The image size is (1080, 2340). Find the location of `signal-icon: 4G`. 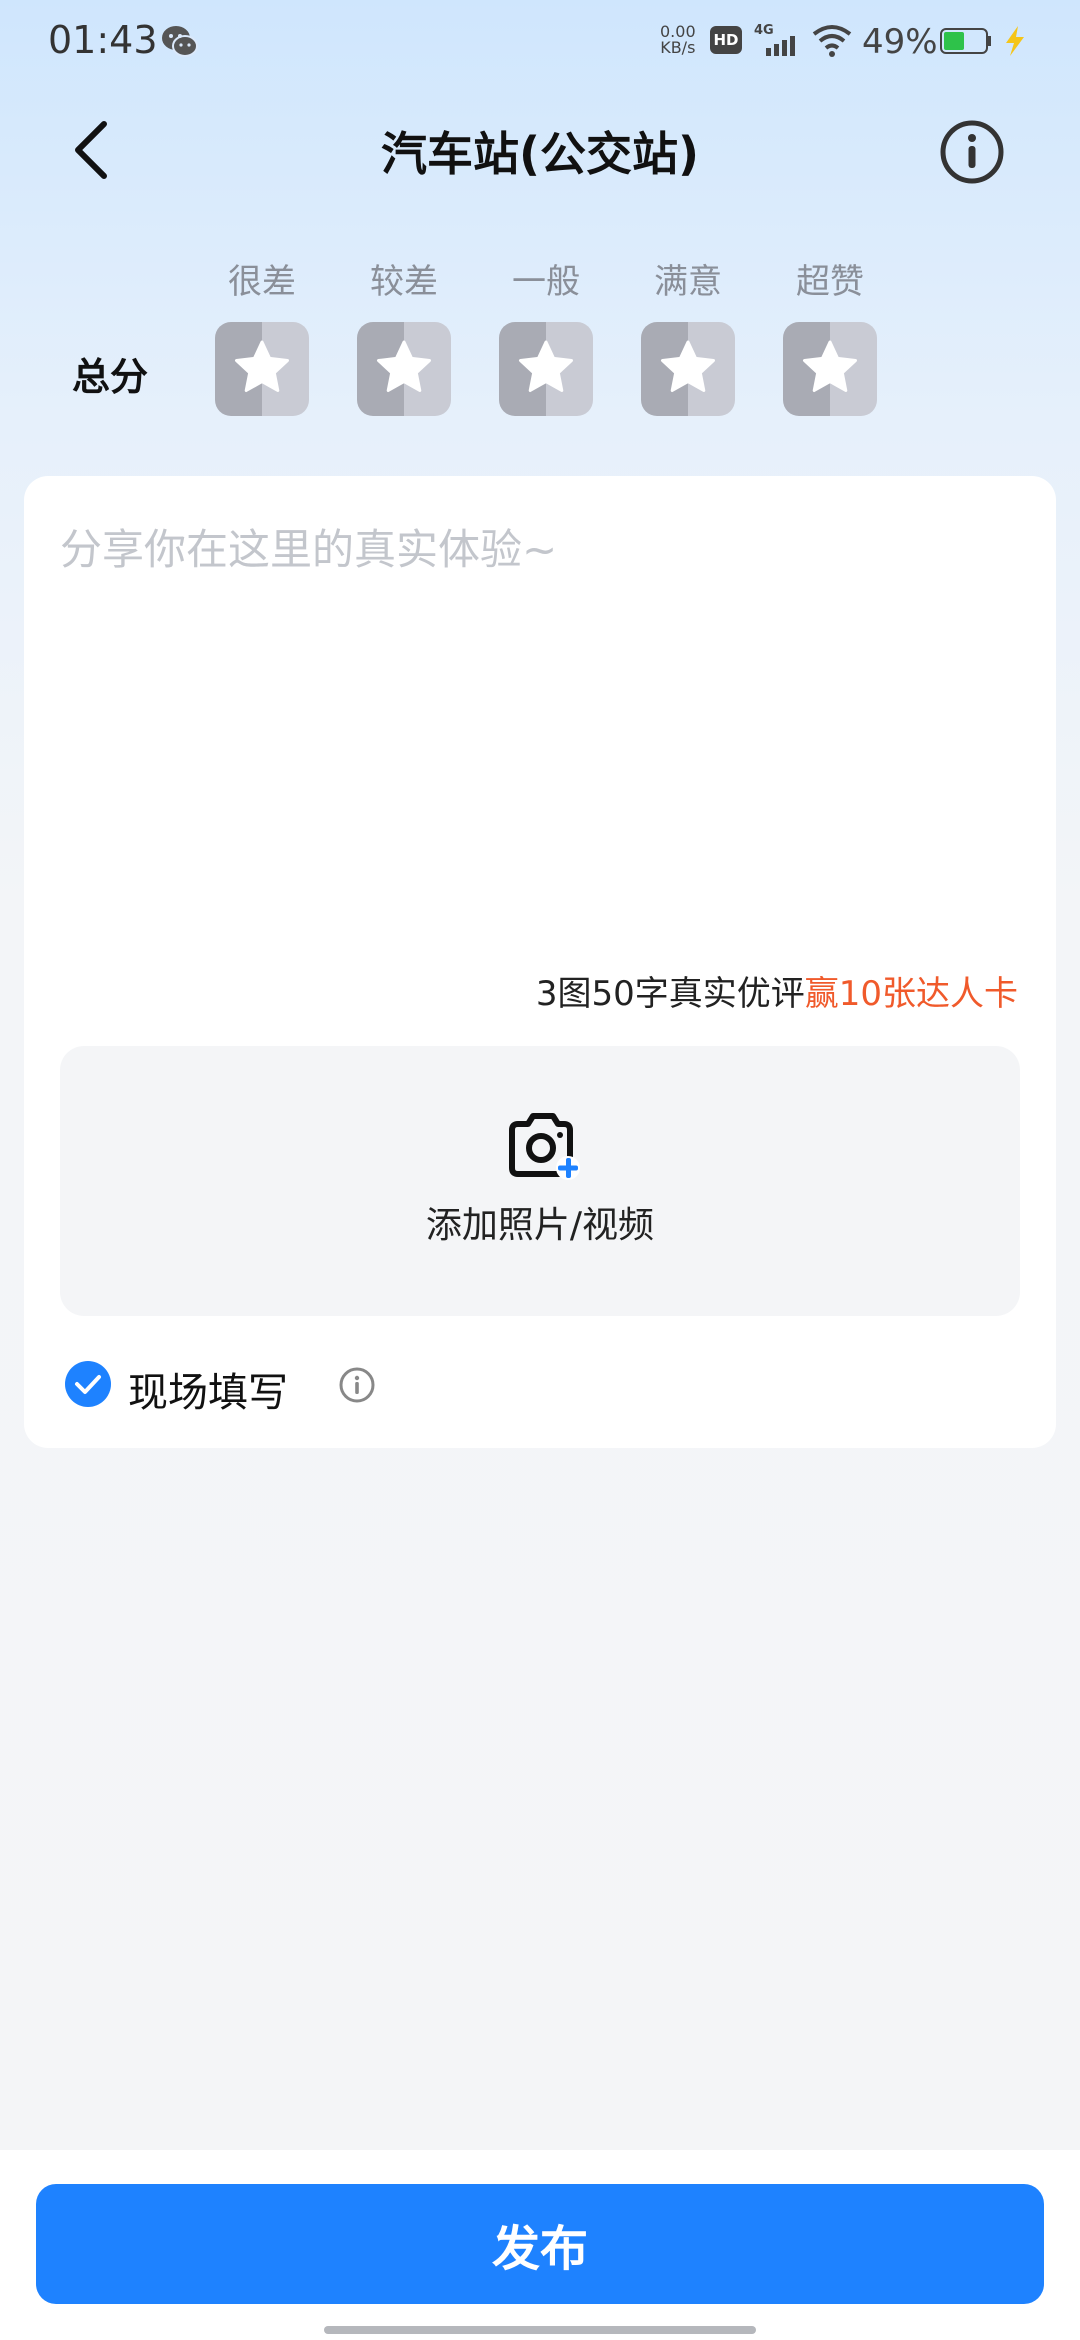

signal-icon: 4G is located at coordinates (774, 39).